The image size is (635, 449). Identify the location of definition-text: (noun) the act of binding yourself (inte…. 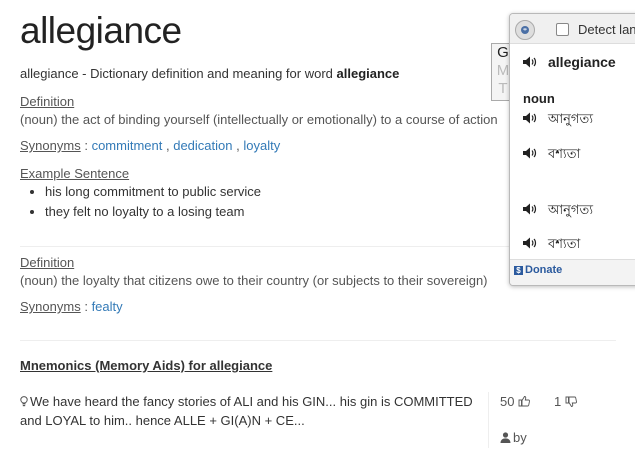
(259, 119).